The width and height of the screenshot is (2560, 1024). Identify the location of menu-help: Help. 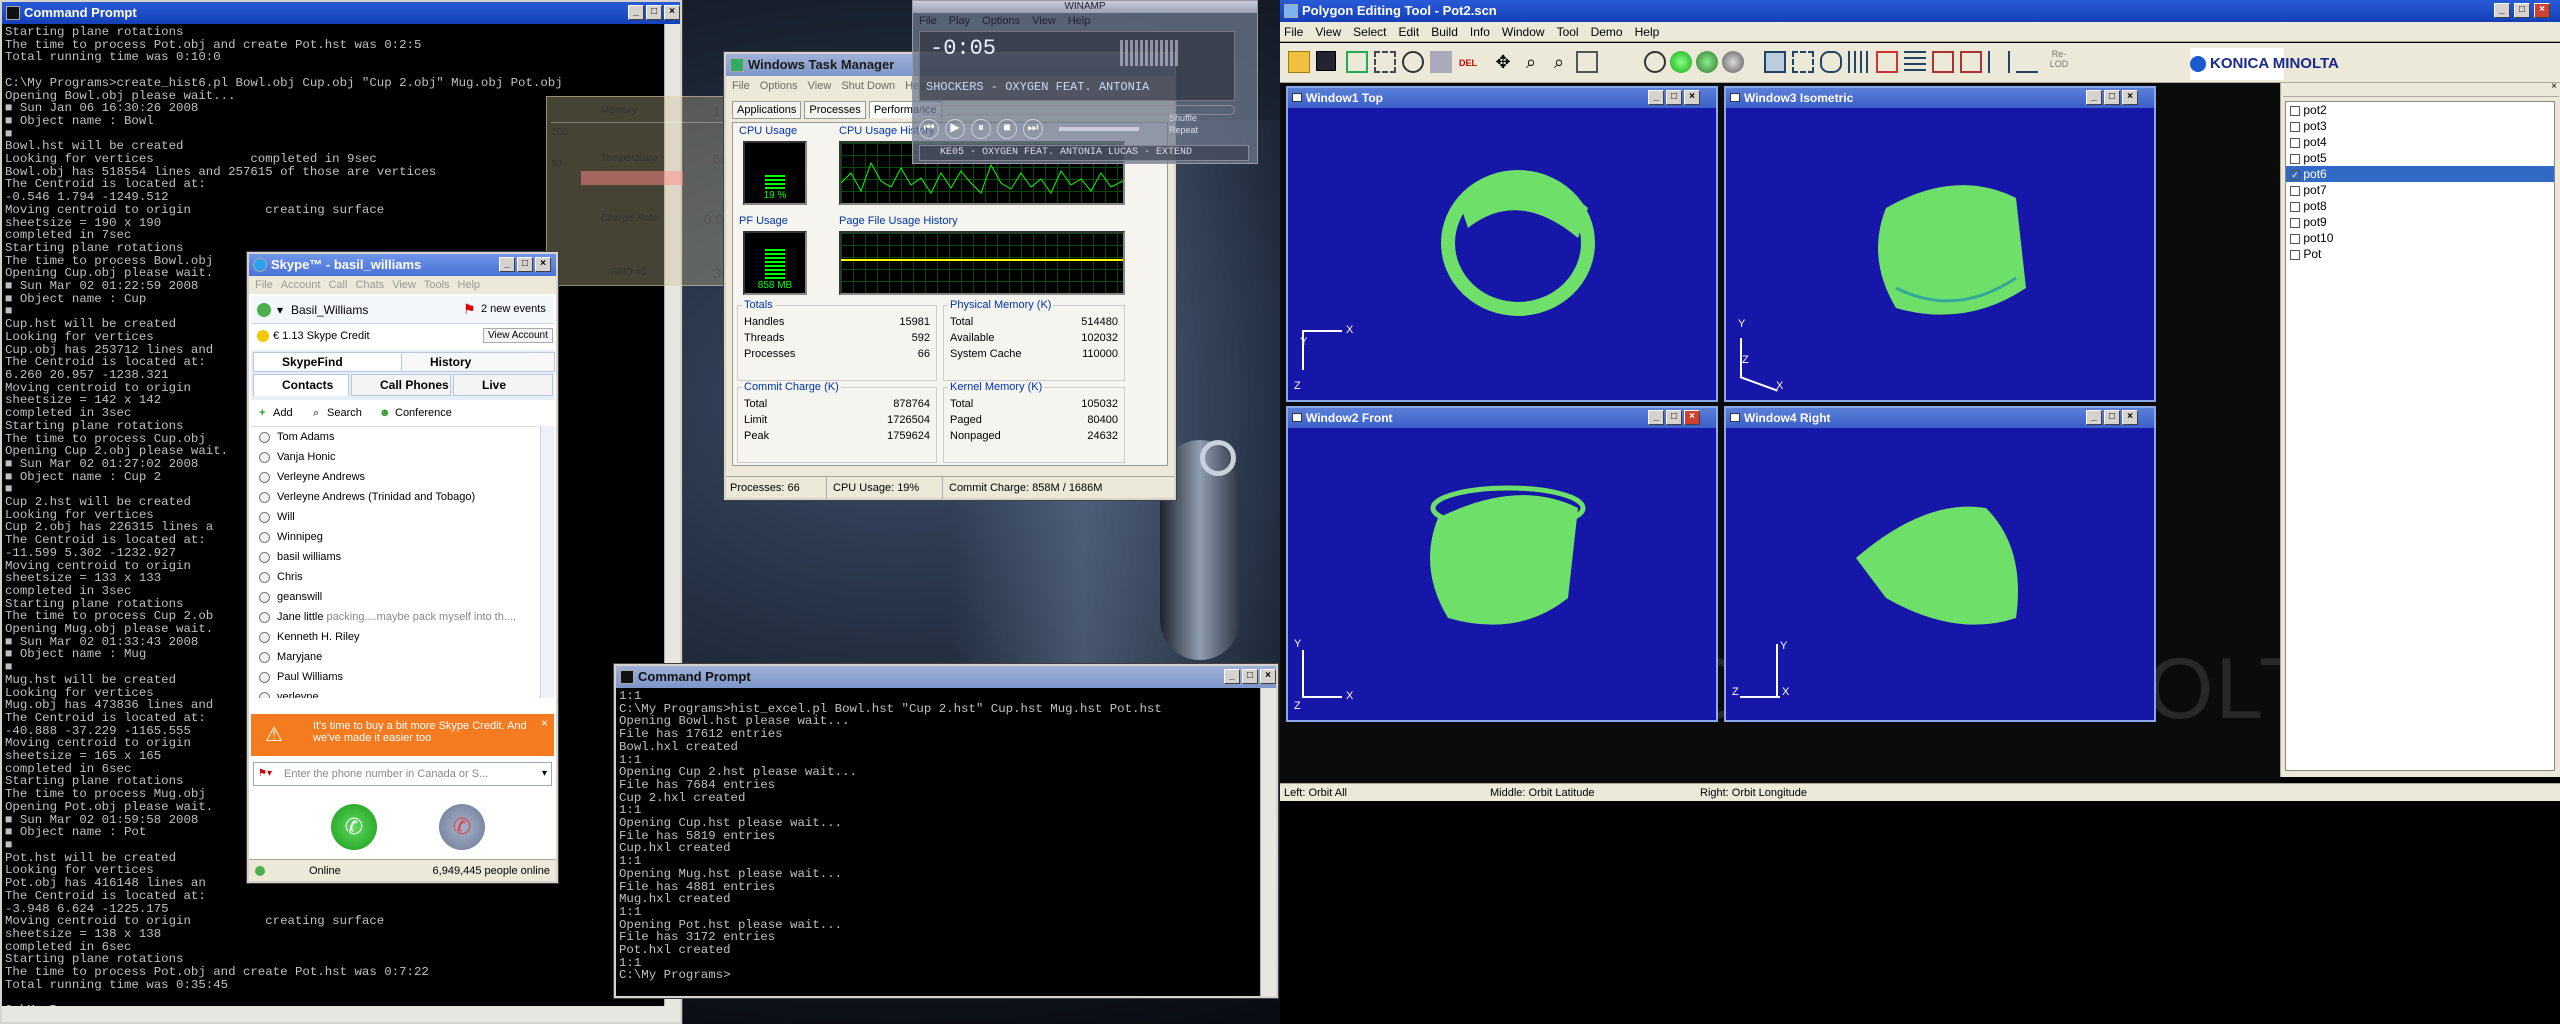
(1079, 21).